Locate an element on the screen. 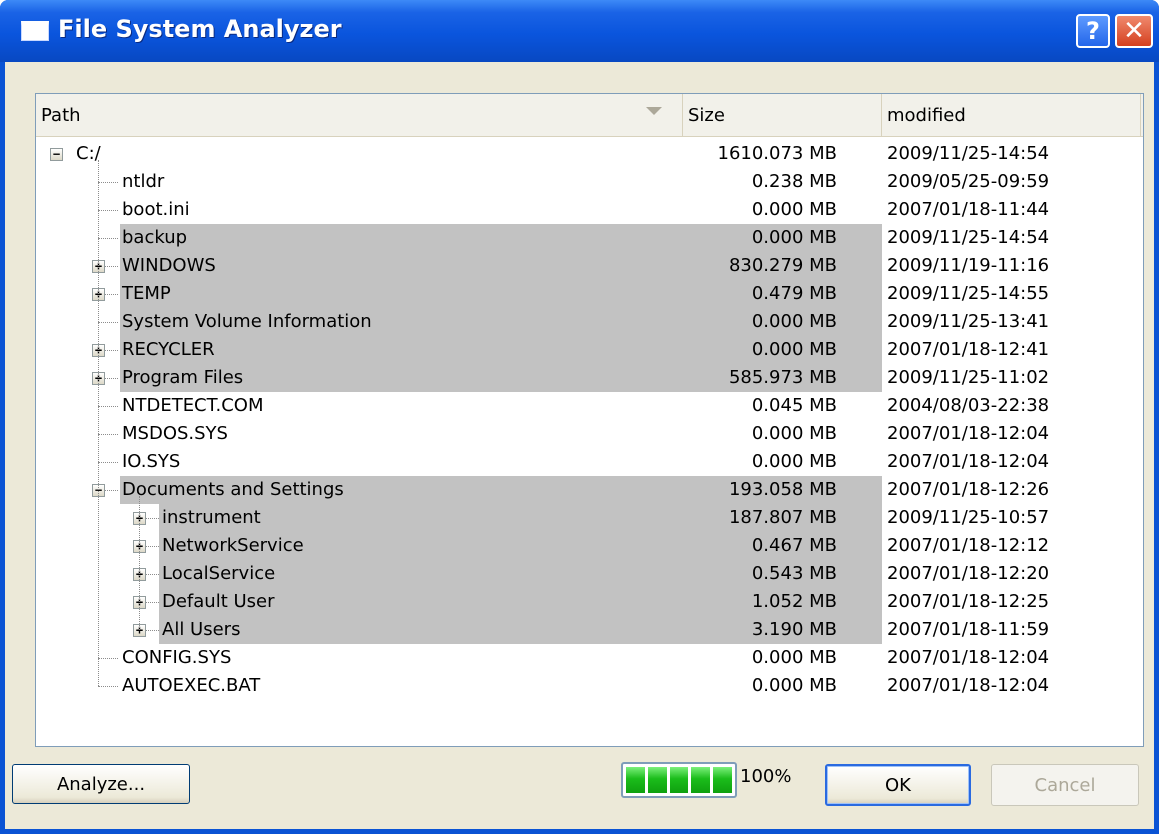 This screenshot has width=1159, height=834. tree-item-name: instrument is located at coordinates (211, 517).